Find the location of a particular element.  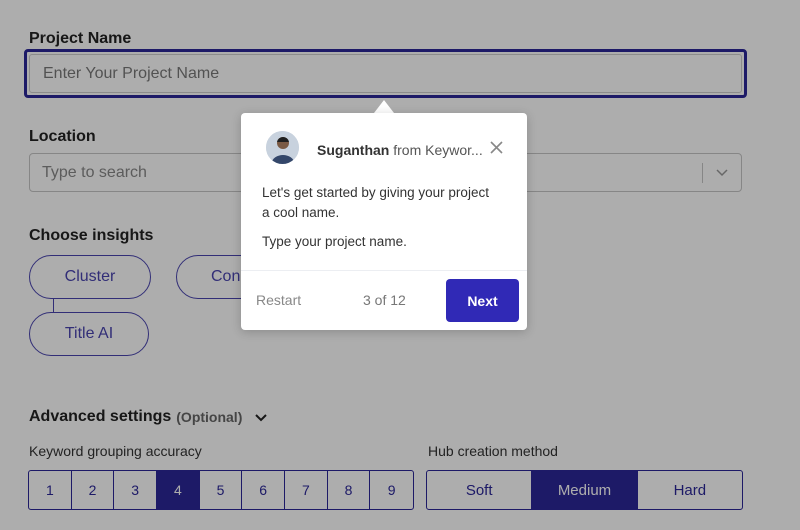

next-button: Next is located at coordinates (482, 300).